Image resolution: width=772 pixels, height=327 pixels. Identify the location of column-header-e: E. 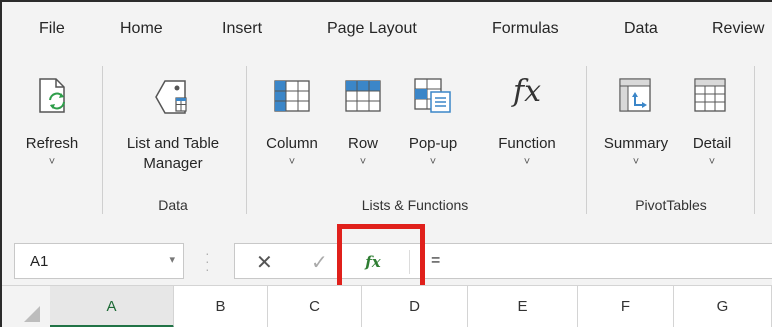
(523, 306).